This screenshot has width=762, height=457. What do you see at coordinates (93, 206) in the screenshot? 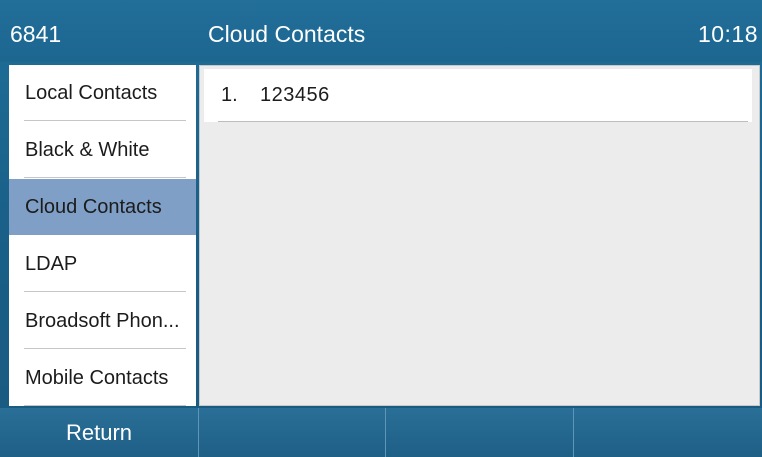
I see `sidebar-item-label: Cloud Contacts` at bounding box center [93, 206].